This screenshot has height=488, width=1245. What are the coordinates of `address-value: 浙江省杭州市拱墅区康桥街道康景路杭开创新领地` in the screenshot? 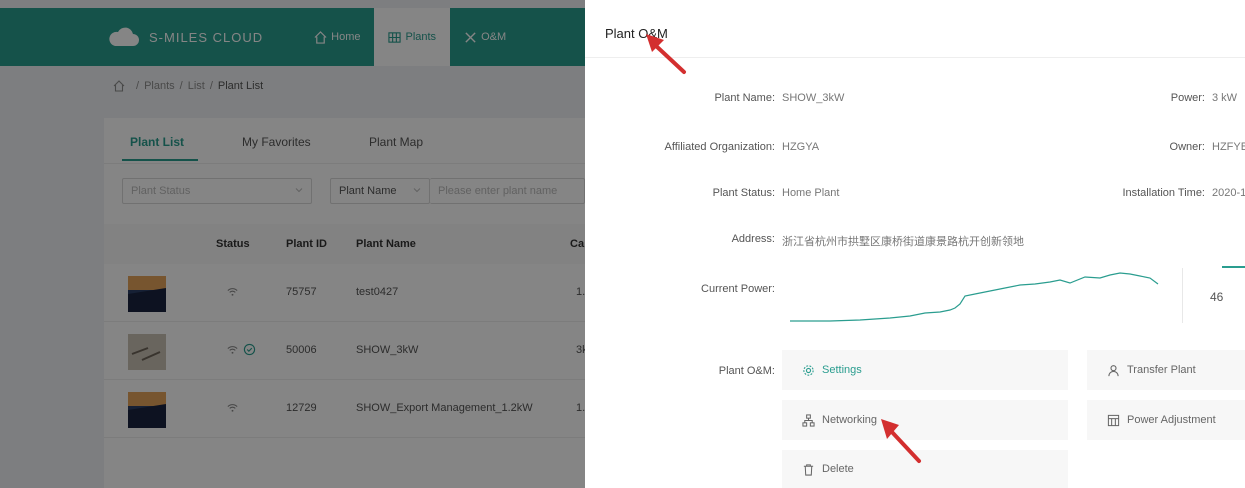 It's located at (903, 241).